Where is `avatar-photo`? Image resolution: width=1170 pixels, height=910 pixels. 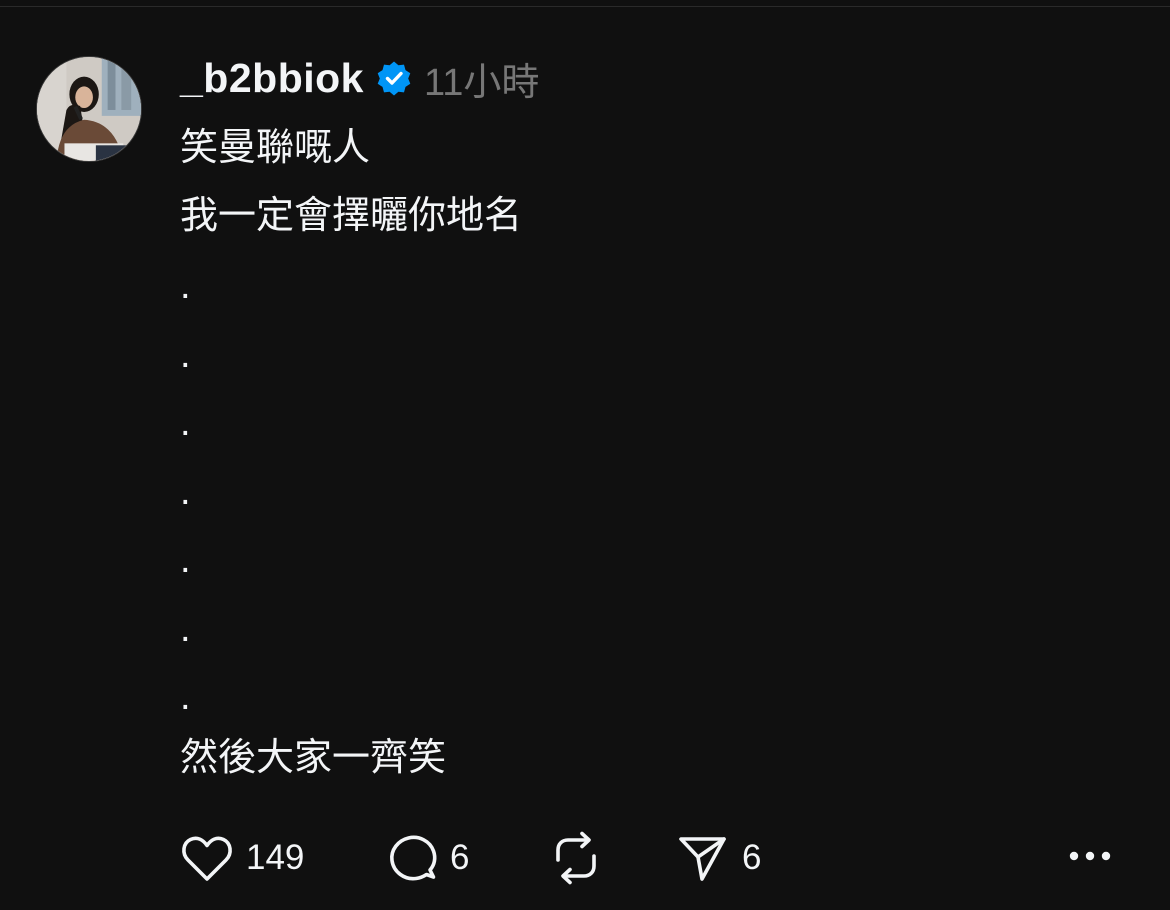 avatar-photo is located at coordinates (89, 109).